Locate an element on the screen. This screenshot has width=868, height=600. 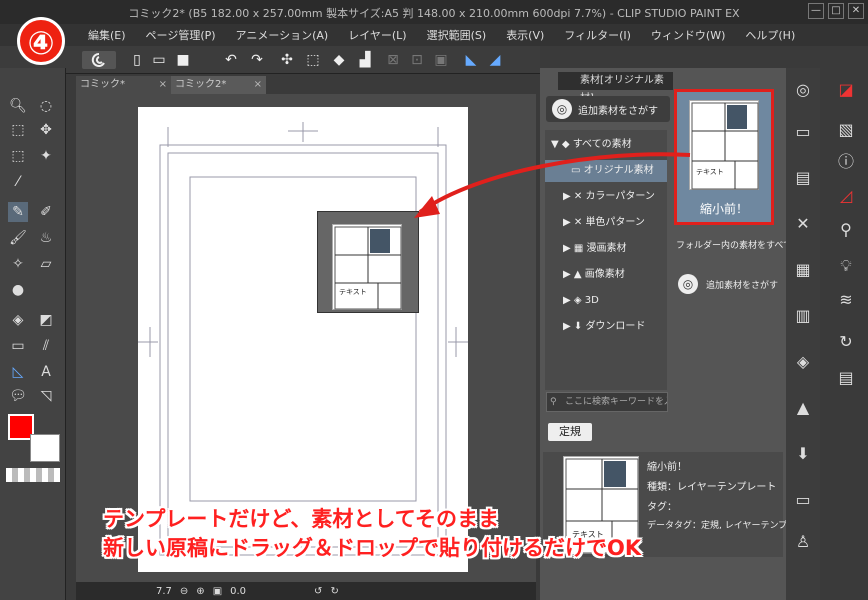
folder-2-icon: ▭ is located at coordinates (803, 500).